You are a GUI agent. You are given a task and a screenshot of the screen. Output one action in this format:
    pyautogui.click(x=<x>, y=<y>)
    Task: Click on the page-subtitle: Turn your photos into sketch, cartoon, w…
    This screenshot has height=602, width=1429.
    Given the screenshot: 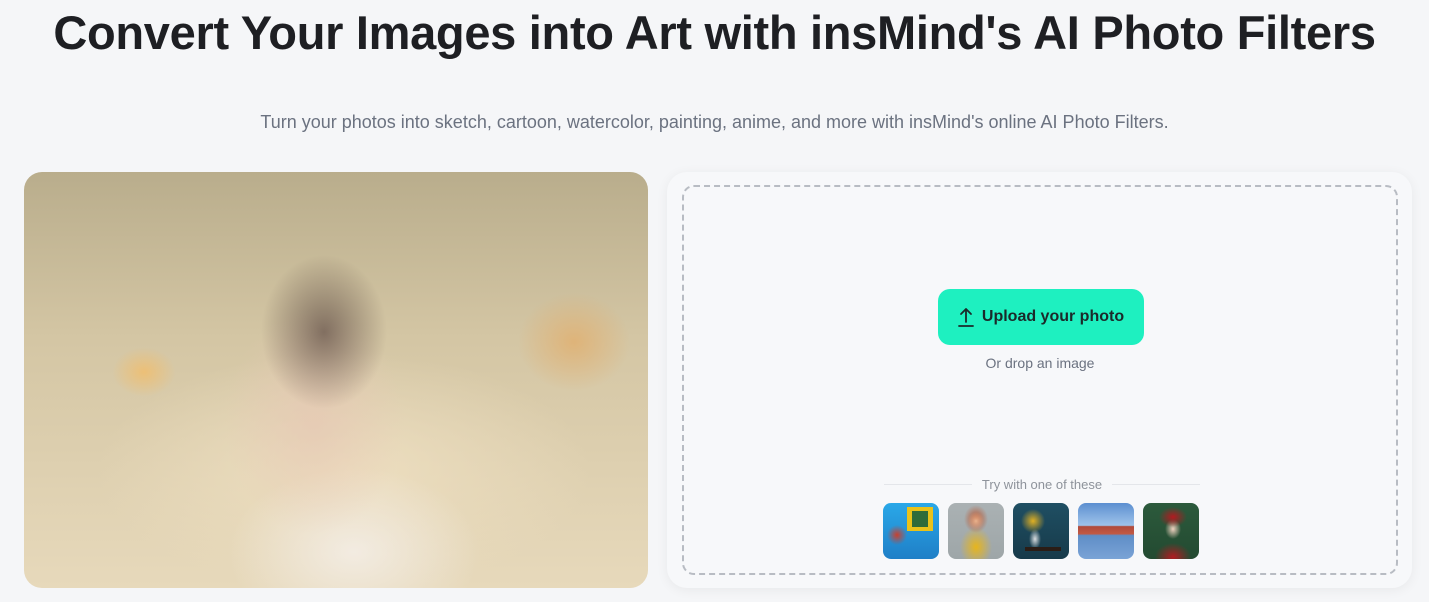 What is the action you would take?
    pyautogui.click(x=714, y=122)
    